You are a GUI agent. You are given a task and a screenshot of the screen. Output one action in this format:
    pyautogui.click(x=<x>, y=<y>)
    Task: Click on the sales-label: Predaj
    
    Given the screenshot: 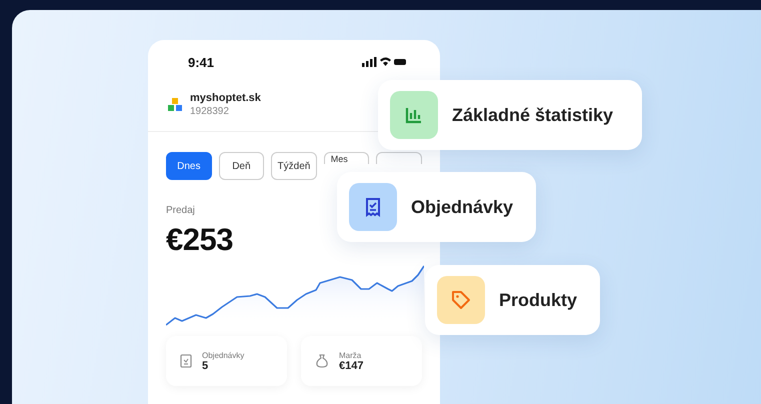 What is the action you would take?
    pyautogui.click(x=180, y=210)
    